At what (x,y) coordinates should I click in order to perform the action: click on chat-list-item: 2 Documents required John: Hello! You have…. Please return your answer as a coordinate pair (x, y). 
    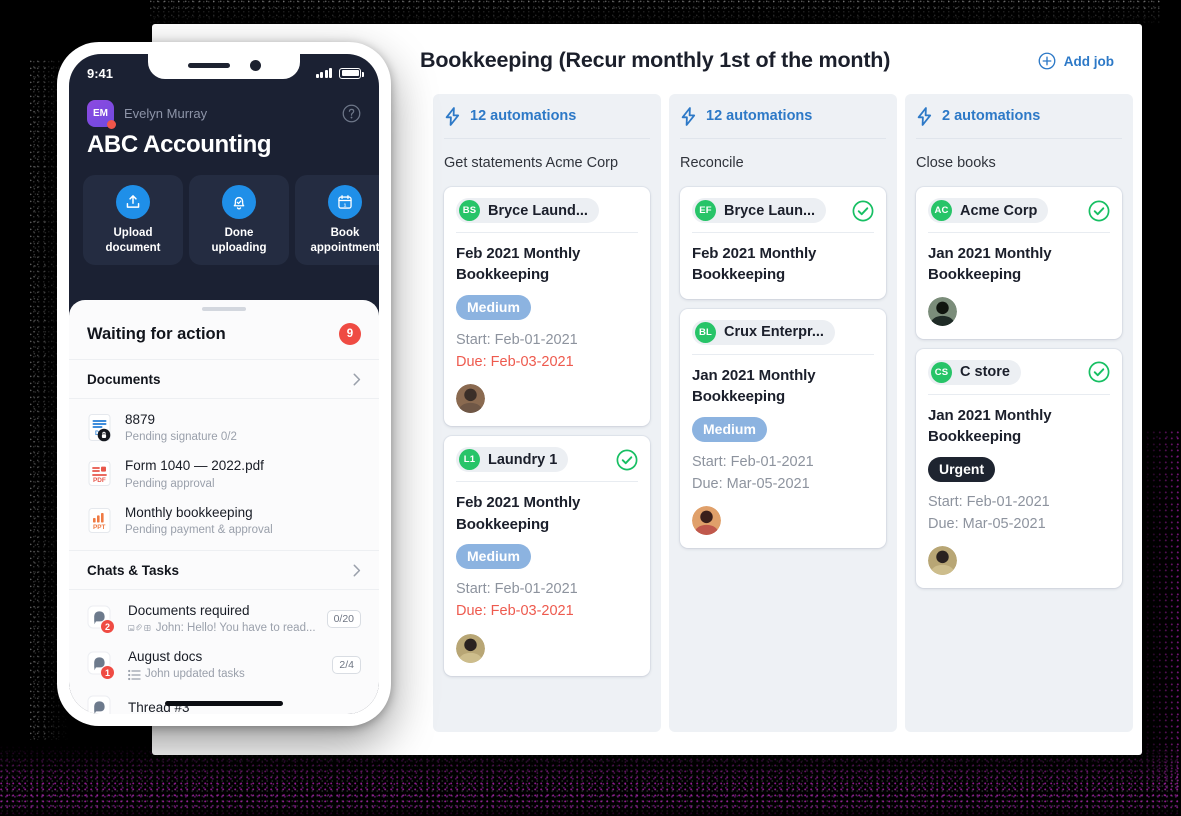
    Looking at the image, I should click on (224, 619).